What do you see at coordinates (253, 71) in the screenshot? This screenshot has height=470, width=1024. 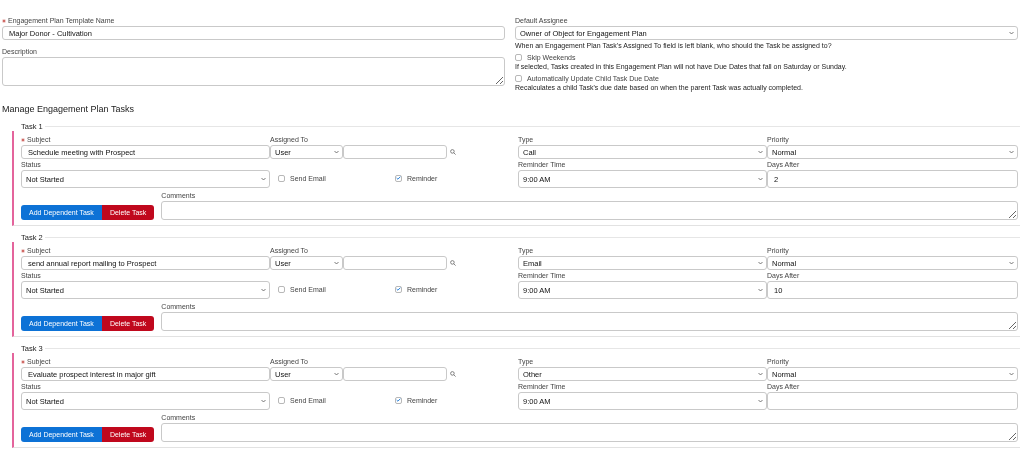 I see `description-field` at bounding box center [253, 71].